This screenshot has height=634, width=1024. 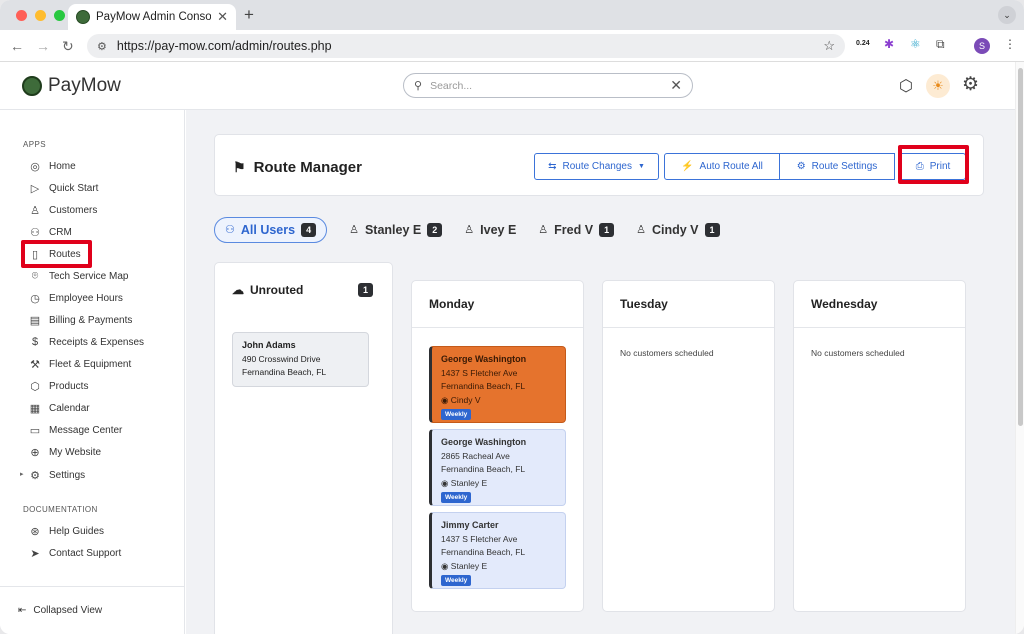 What do you see at coordinates (239, 167) in the screenshot?
I see `signpost-icon: ⚑` at bounding box center [239, 167].